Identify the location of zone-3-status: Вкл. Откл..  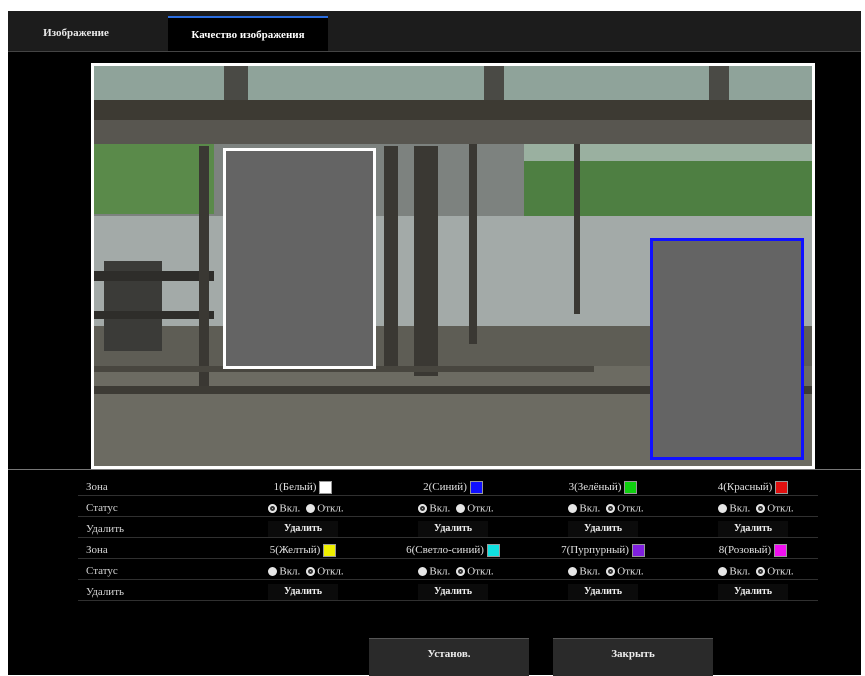
(603, 508).